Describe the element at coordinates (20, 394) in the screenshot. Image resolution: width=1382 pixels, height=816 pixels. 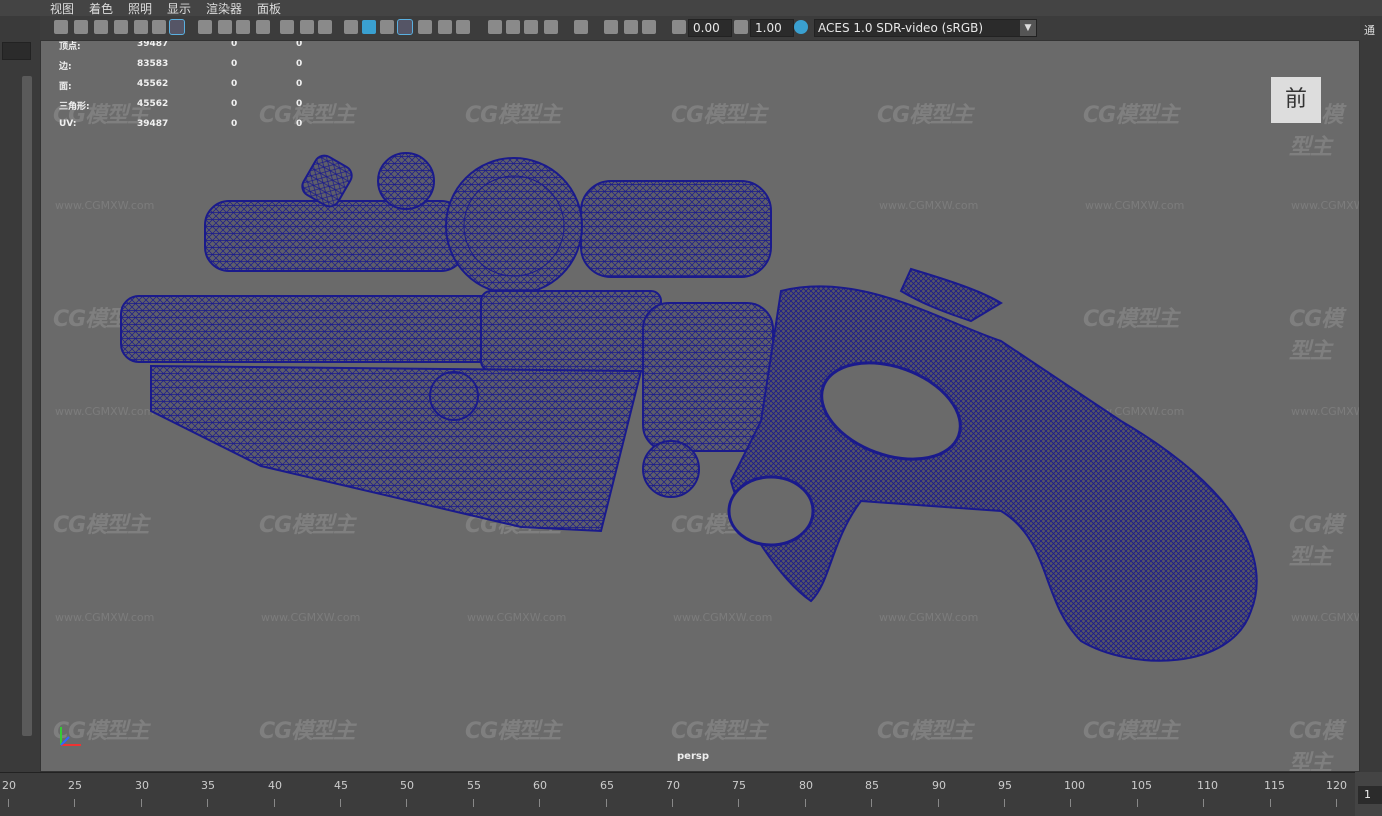
I see `left-side-panel` at that location.